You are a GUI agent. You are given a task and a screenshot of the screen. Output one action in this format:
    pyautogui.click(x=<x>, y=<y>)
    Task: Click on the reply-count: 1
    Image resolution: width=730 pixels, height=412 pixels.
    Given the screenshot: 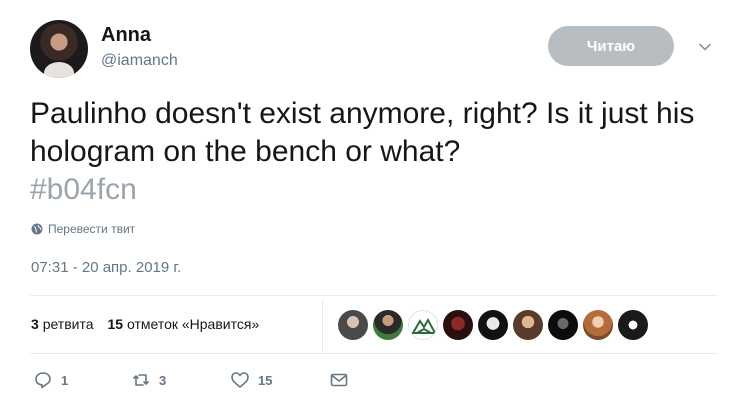 What is the action you would take?
    pyautogui.click(x=65, y=380)
    